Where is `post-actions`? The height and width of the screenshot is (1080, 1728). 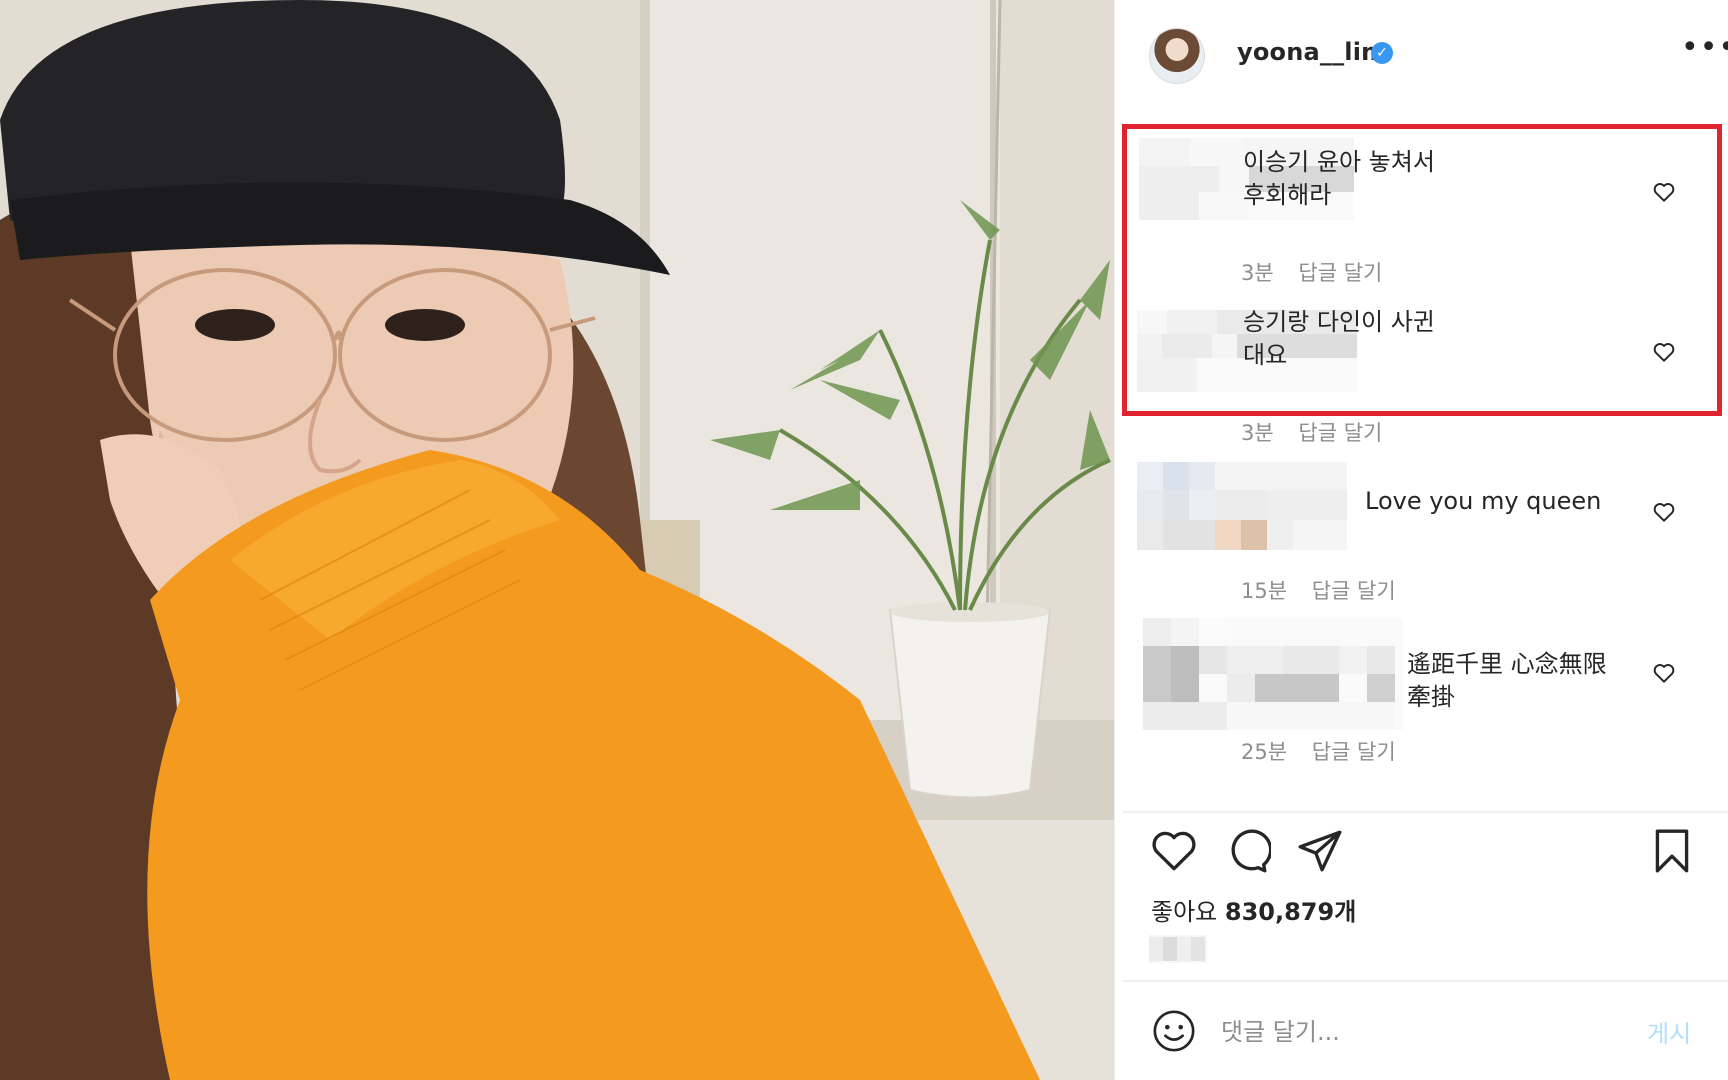 post-actions is located at coordinates (1421, 856).